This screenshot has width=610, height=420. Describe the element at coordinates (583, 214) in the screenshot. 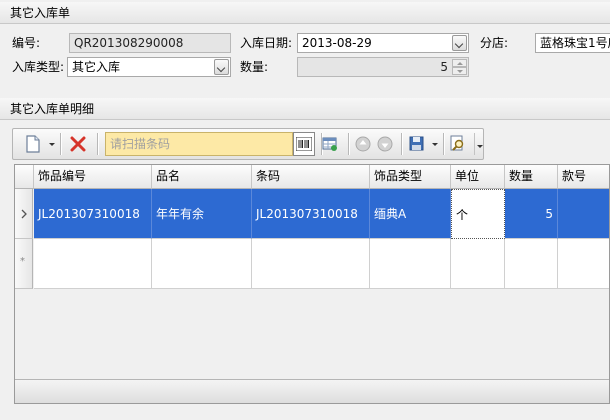

I see `cell-style-no` at that location.